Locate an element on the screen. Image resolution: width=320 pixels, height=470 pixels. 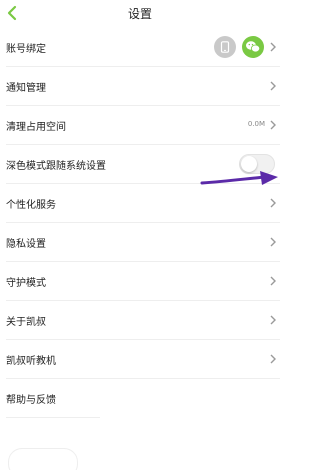
bound-accounts is located at coordinates (239, 47).